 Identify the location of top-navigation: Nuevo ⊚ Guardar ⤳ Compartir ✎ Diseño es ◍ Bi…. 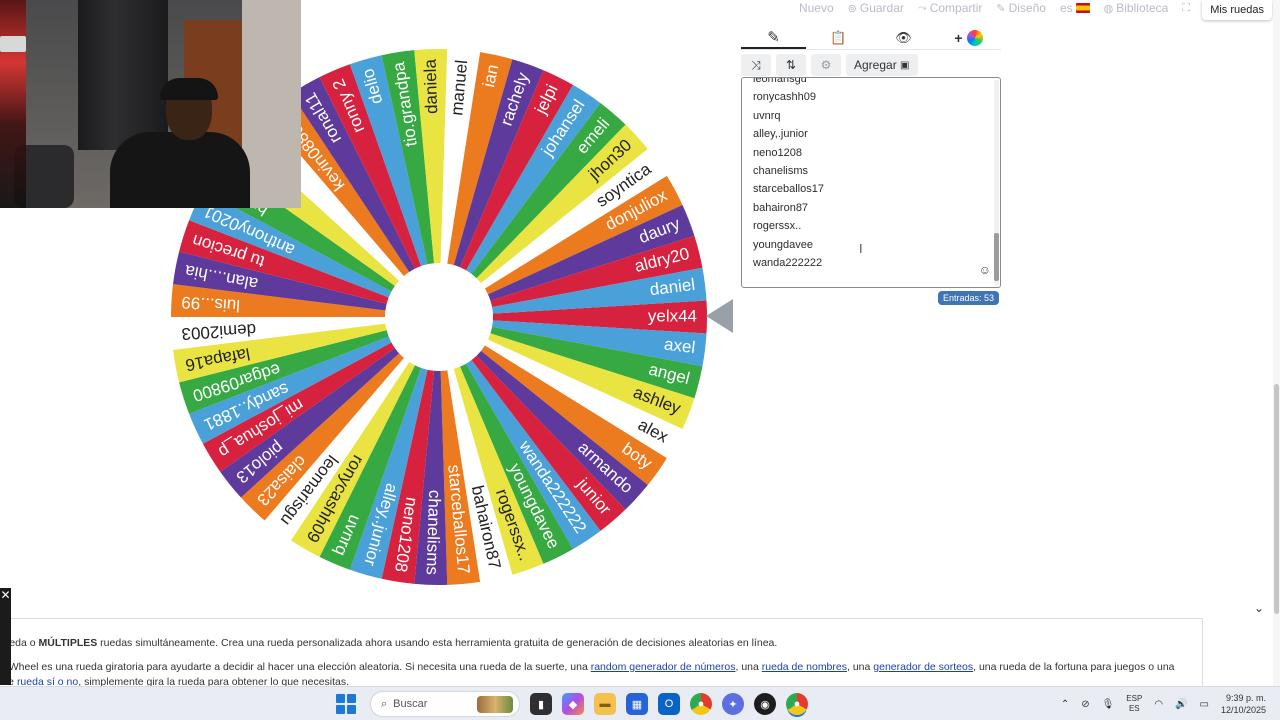
(790, 8).